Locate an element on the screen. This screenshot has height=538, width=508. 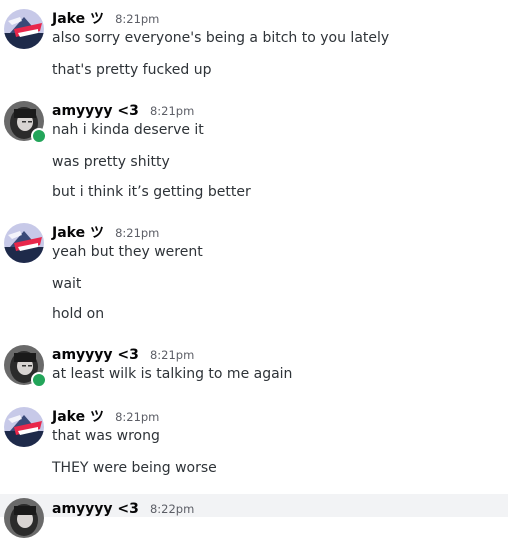
message-text: nah i kinda deserve it is located at coordinates (128, 130).